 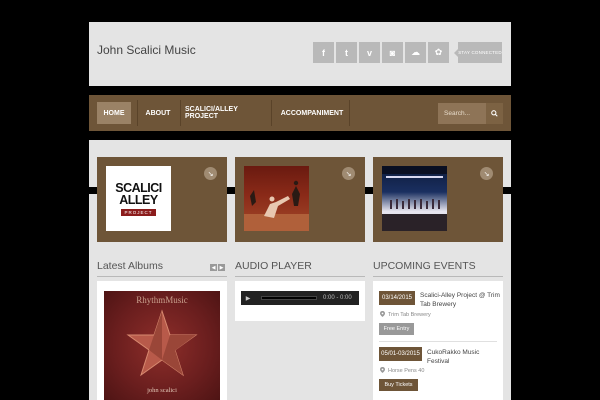 What do you see at coordinates (478, 52) in the screenshot?
I see `stay-connected-label: STAY CONNECTED` at bounding box center [478, 52].